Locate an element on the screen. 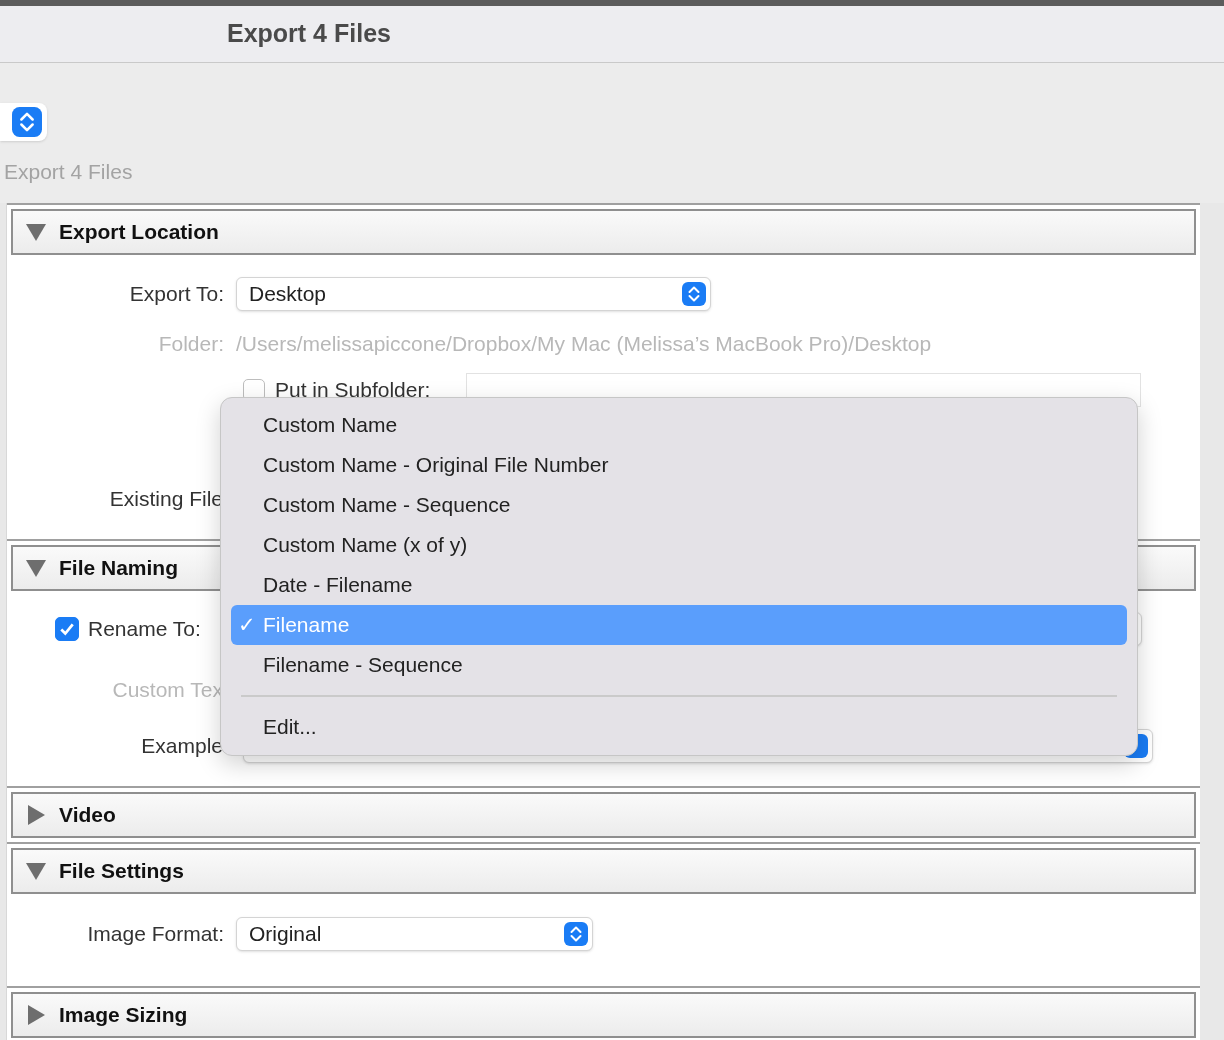  field-label: Folder: is located at coordinates (191, 344).